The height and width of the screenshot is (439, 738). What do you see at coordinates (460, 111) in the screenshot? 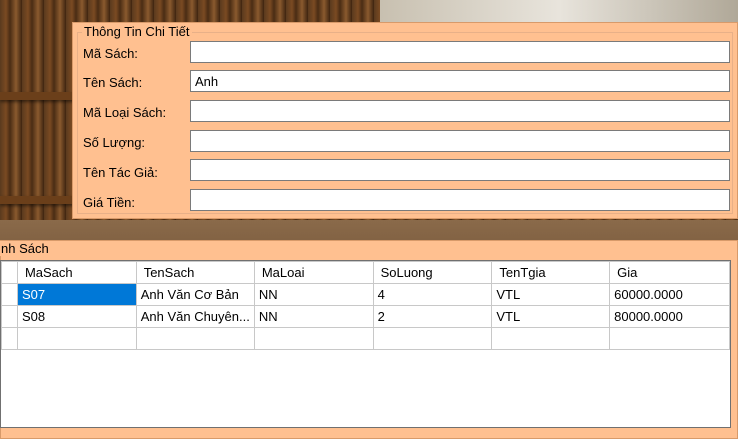
I see `ma-loai-sach-input` at bounding box center [460, 111].